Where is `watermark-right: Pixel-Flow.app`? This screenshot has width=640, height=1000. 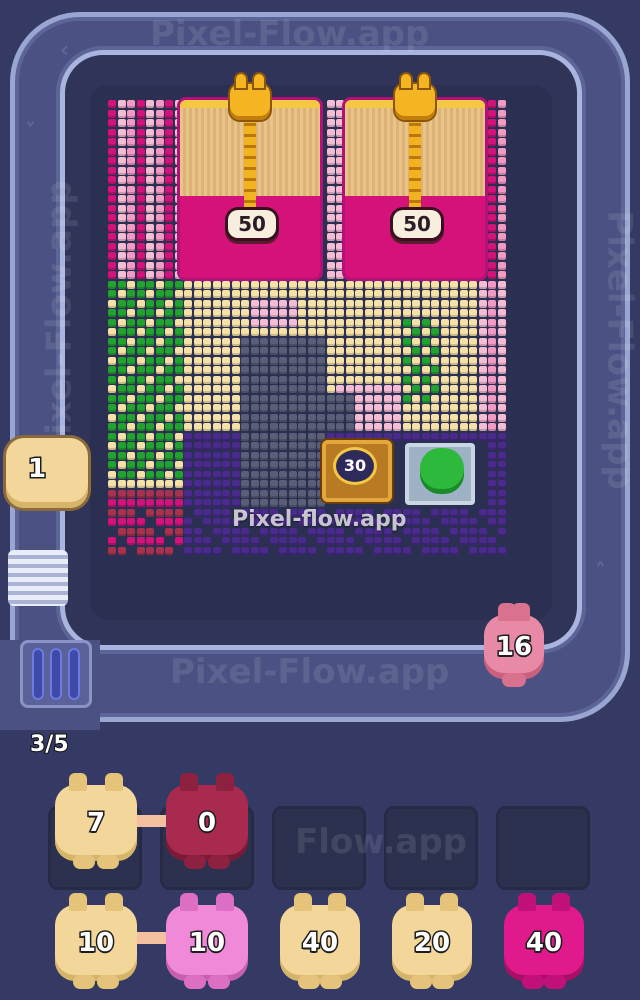
watermark-right: Pixel-Flow.app is located at coordinates (619, 350).